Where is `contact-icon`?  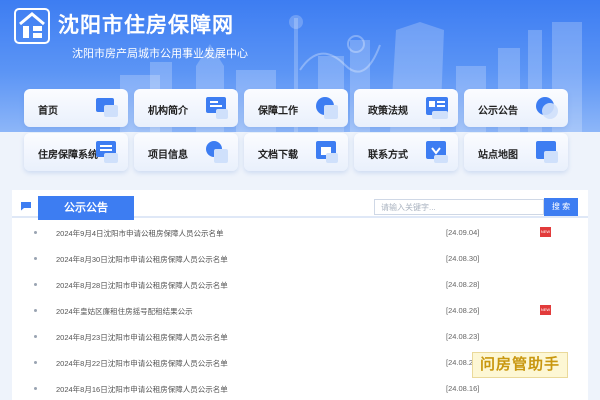 contact-icon is located at coordinates (437, 152).